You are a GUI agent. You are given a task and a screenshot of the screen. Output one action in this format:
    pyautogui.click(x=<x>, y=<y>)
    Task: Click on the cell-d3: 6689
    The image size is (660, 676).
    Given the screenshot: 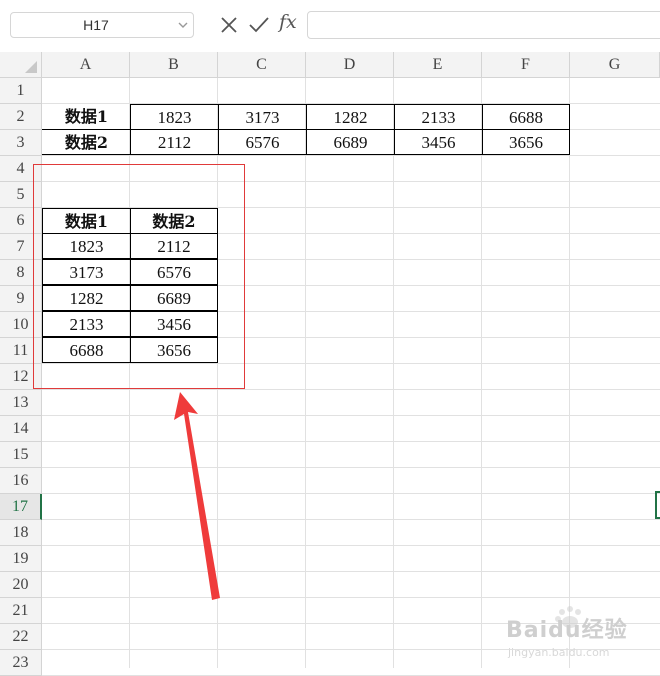 What is the action you would take?
    pyautogui.click(x=350, y=142)
    